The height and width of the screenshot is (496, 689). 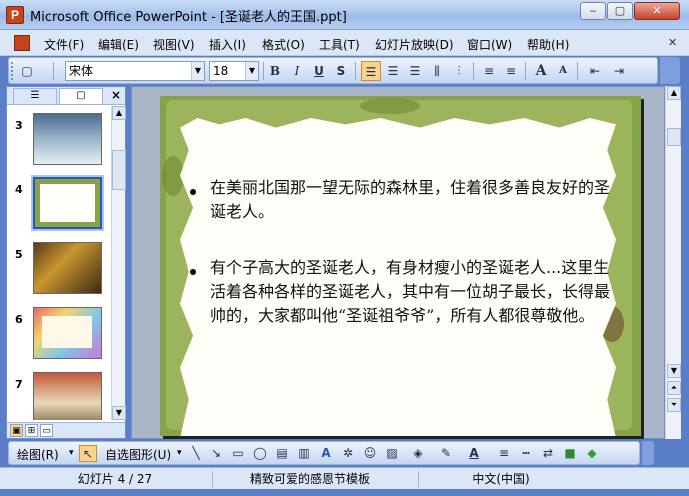 I want to click on bold-button: B, so click(x=275, y=71).